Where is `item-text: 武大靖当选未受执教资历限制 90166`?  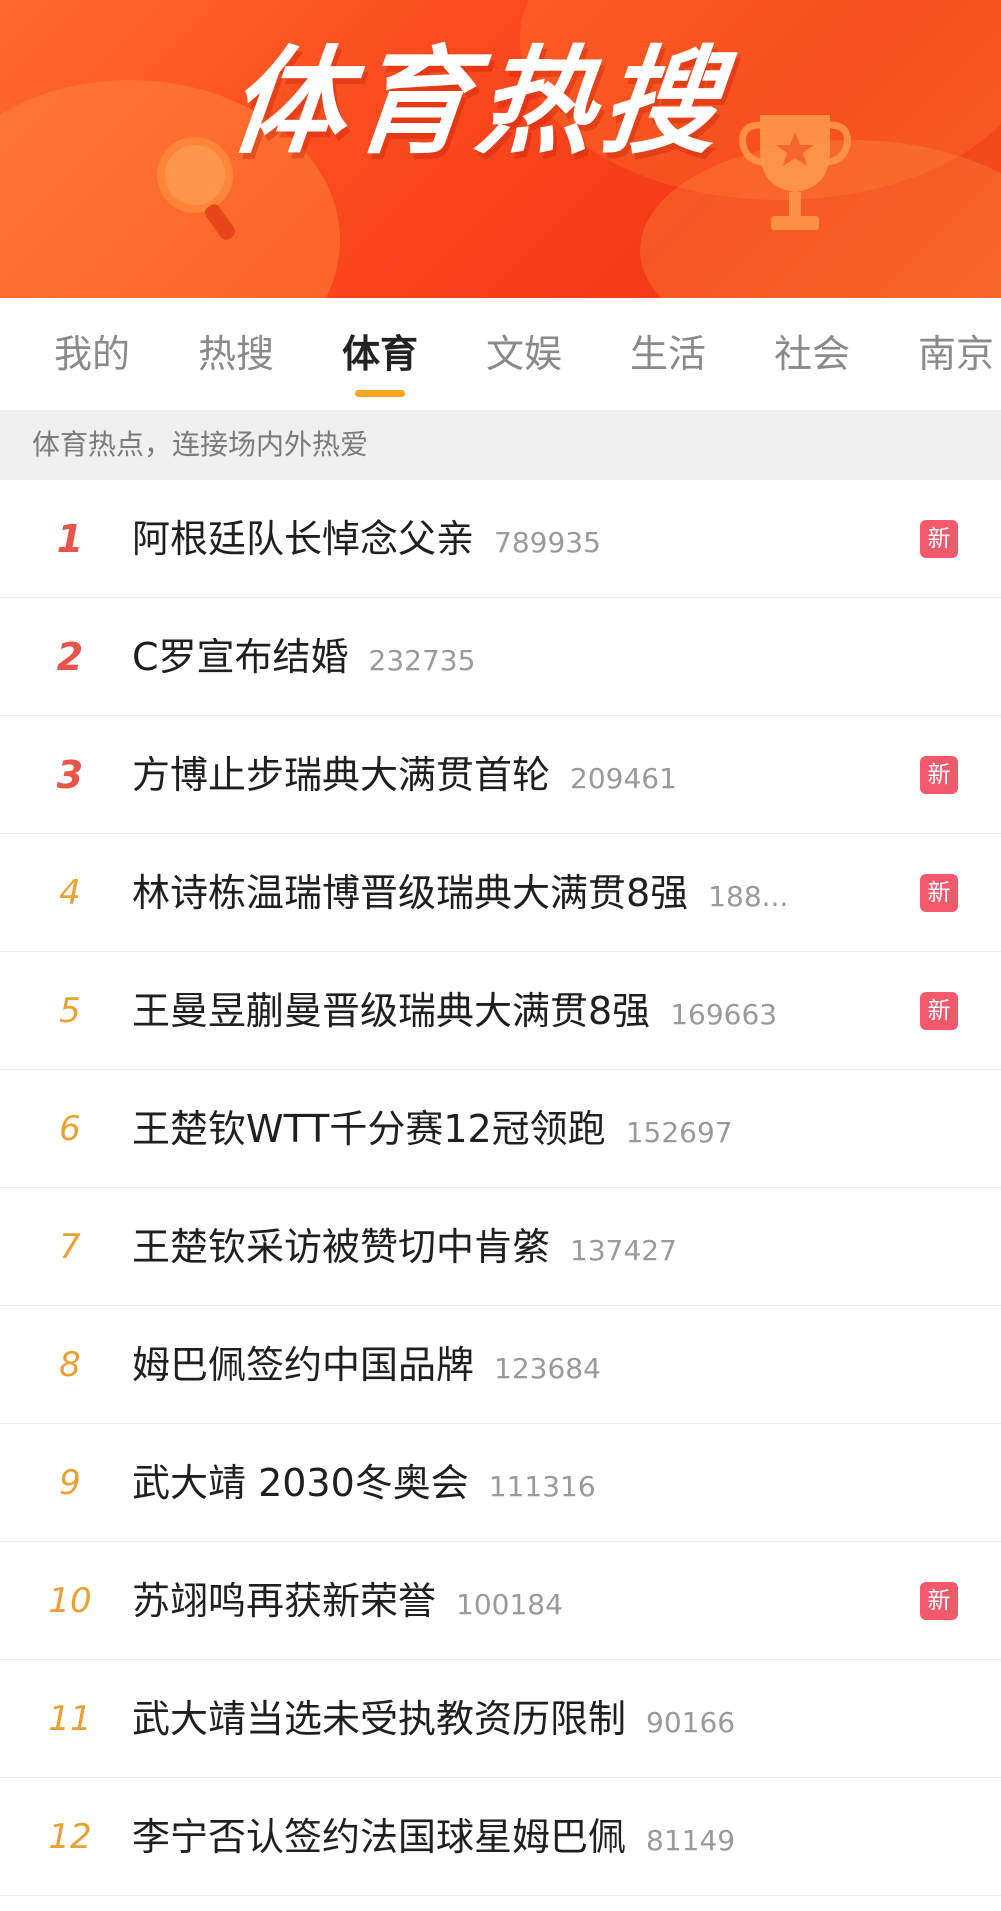
item-text: 武大靖当选未受执教资历限制 90166 is located at coordinates (497, 1719).